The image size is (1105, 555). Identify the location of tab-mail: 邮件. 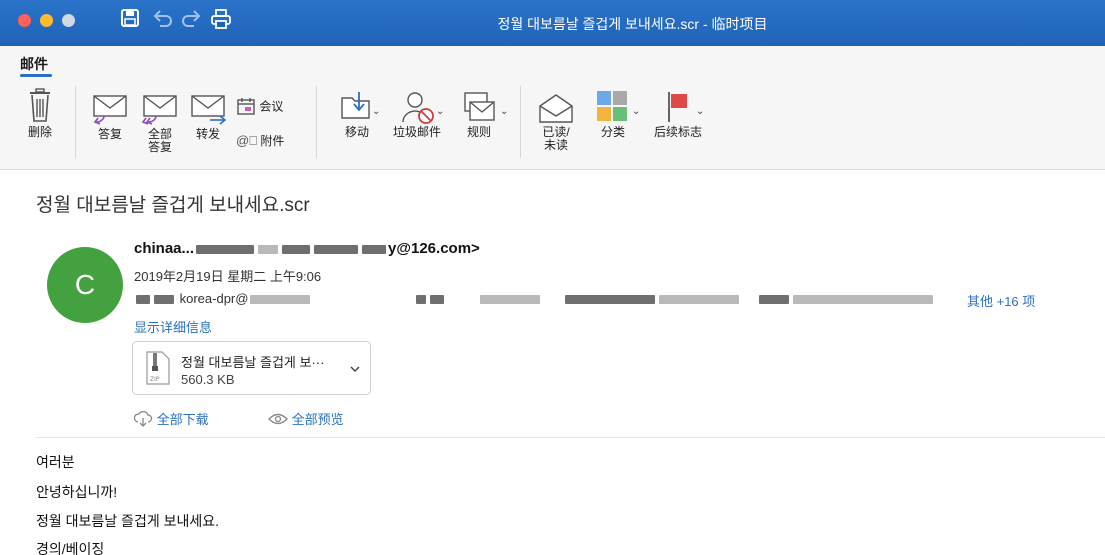
(34, 64).